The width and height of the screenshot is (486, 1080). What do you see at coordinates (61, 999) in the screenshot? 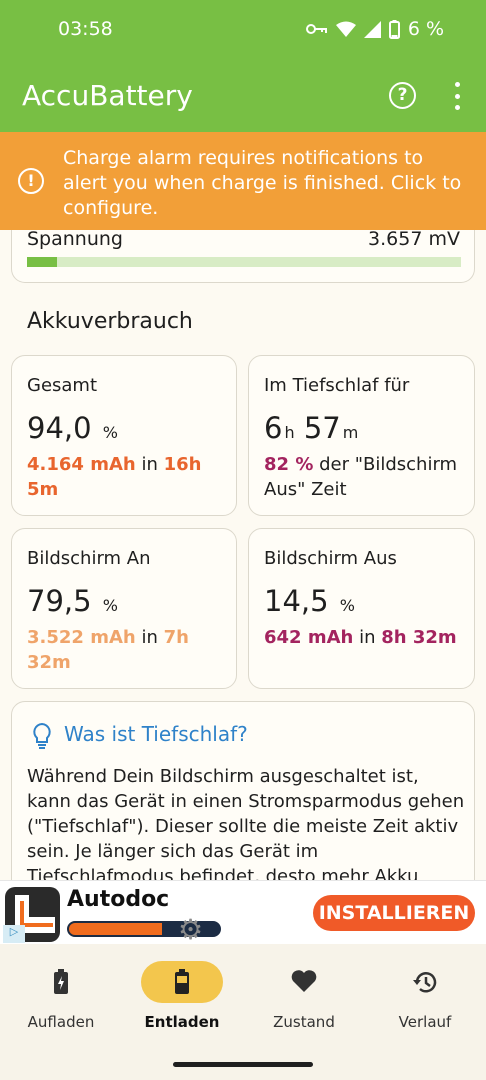
I see `nav-item-charging: Aufladen` at bounding box center [61, 999].